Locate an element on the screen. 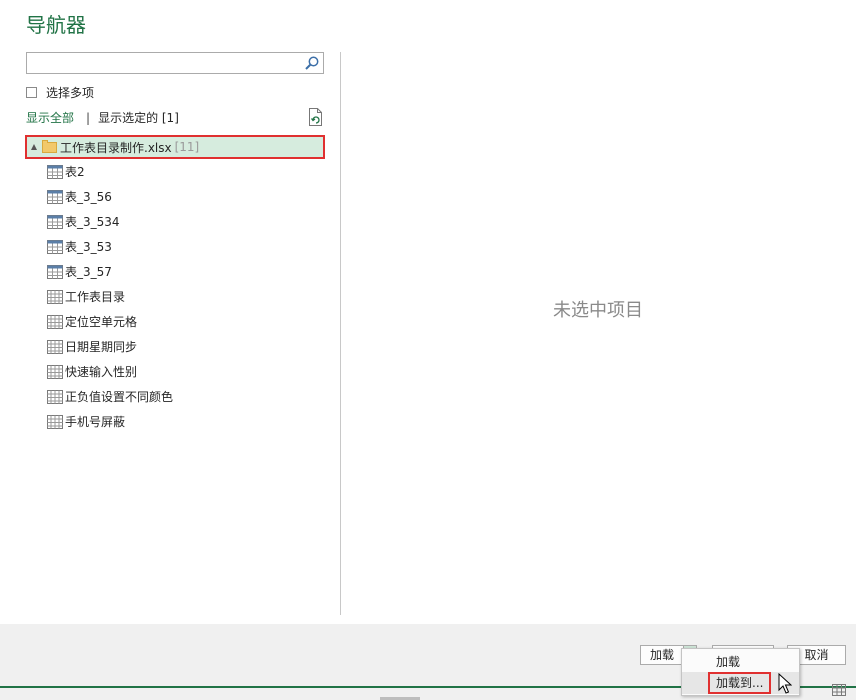 This screenshot has width=856, height=700. collapse-triangle-icon is located at coordinates (34, 147).